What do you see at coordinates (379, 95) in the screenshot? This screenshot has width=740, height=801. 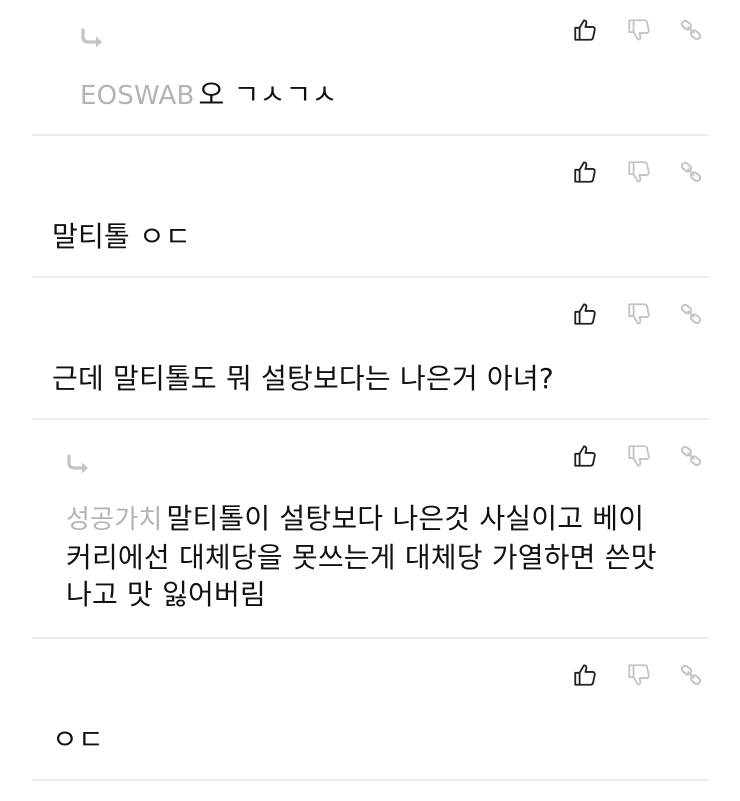 I see `comment-body: EOSWAB 오 ㄱㅅㄱㅅ` at bounding box center [379, 95].